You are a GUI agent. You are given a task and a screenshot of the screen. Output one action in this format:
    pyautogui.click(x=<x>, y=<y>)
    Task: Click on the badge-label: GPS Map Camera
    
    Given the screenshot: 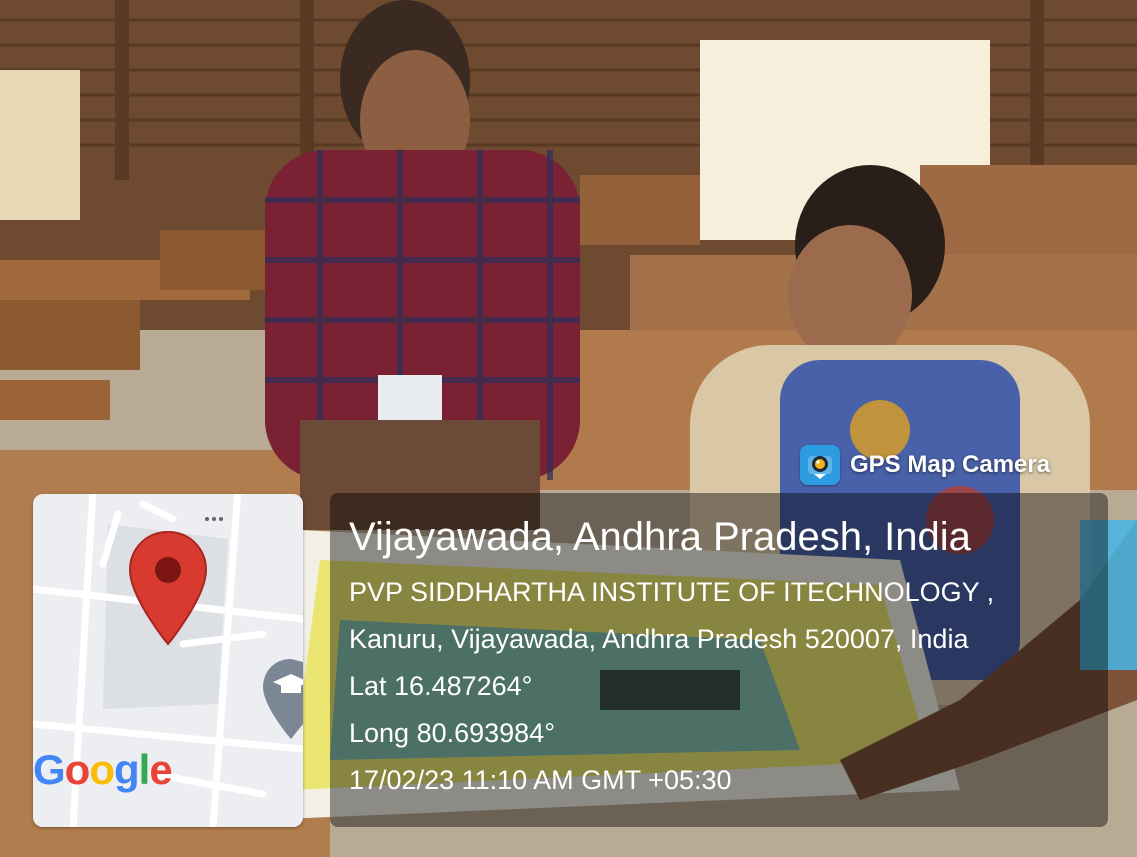 What is the action you would take?
    pyautogui.click(x=950, y=464)
    